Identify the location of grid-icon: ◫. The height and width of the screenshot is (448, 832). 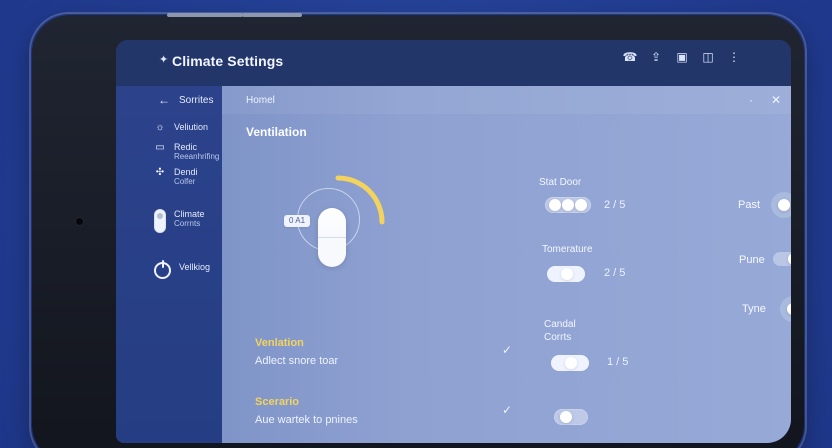
(708, 57).